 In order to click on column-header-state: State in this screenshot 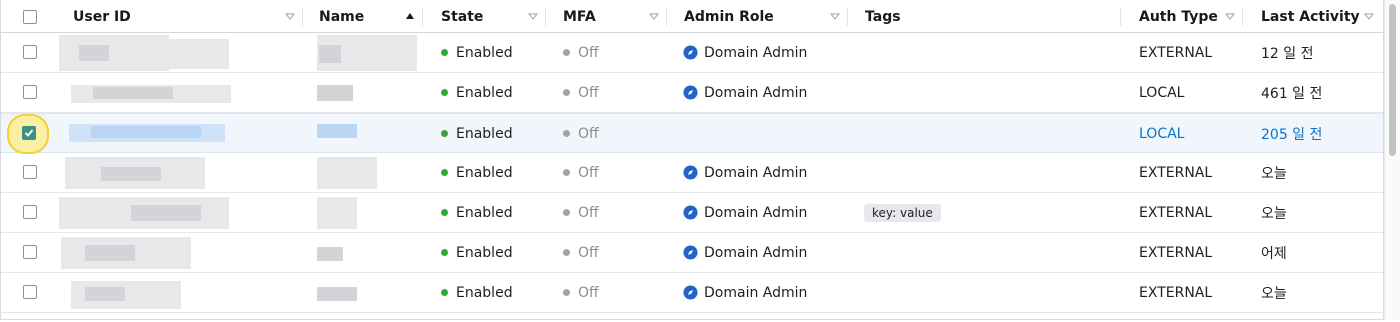, I will do `click(462, 16)`.